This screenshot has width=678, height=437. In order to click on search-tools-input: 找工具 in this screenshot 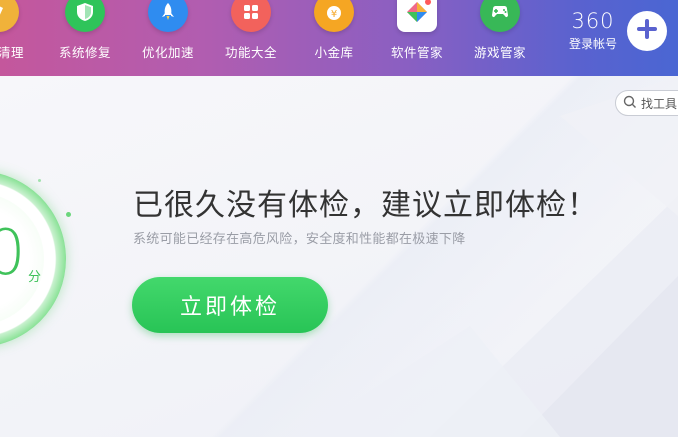, I will do `click(646, 103)`.